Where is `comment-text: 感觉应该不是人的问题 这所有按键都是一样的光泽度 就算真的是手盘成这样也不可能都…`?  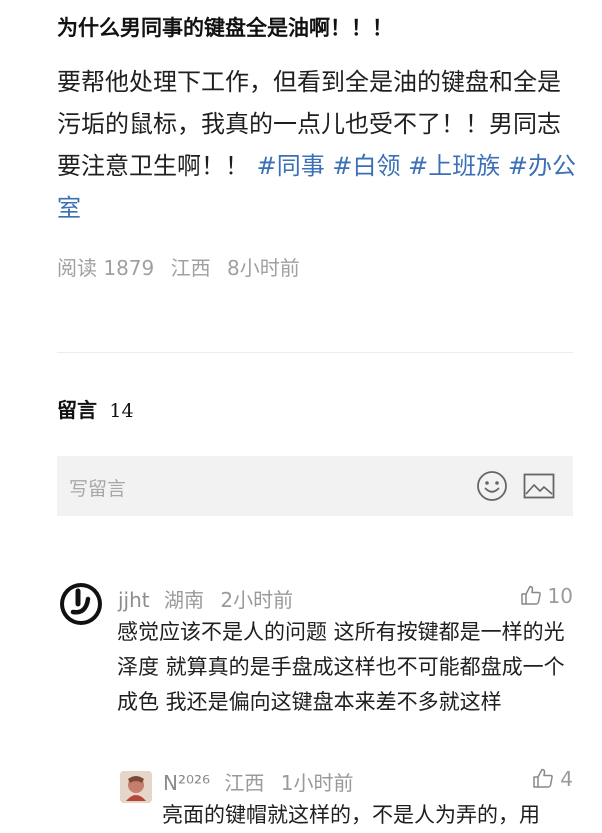
comment-text: 感觉应该不是人的问题 这所有按键都是一样的光泽度 就算真的是手盘成这样也不可能都… is located at coordinates (341, 667).